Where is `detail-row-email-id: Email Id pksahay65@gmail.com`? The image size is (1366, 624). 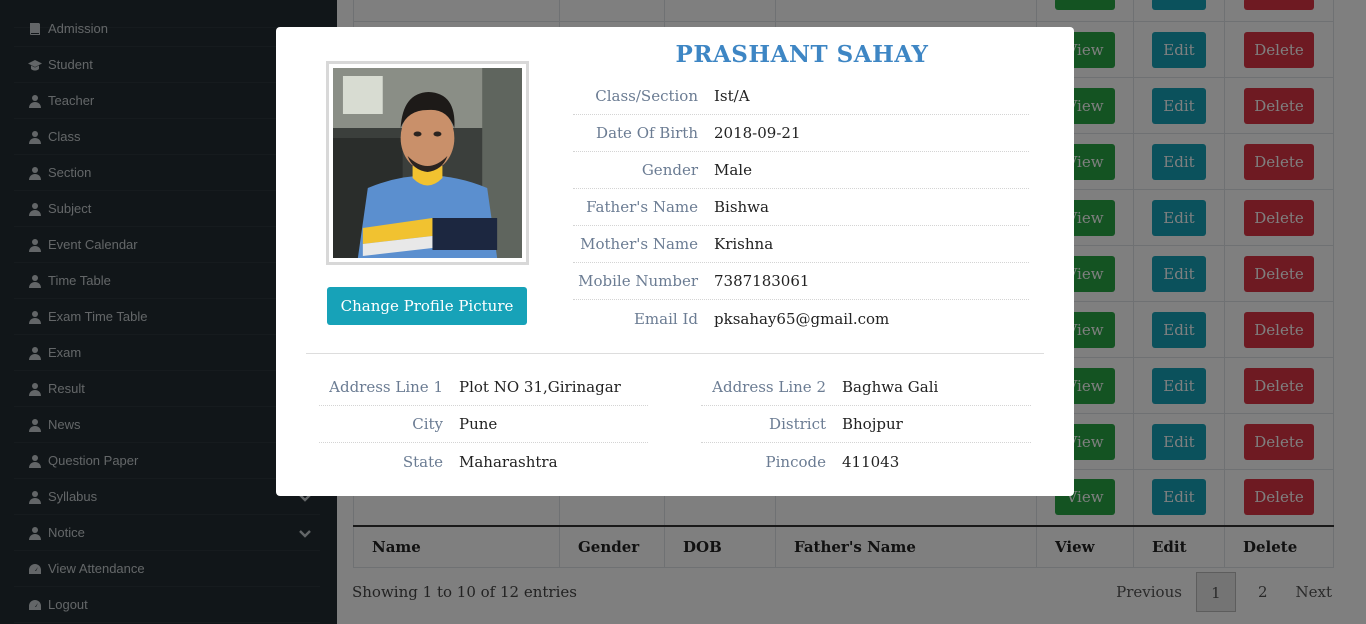
detail-row-email-id: Email Id pksahay65@gmail.com is located at coordinates (801, 318).